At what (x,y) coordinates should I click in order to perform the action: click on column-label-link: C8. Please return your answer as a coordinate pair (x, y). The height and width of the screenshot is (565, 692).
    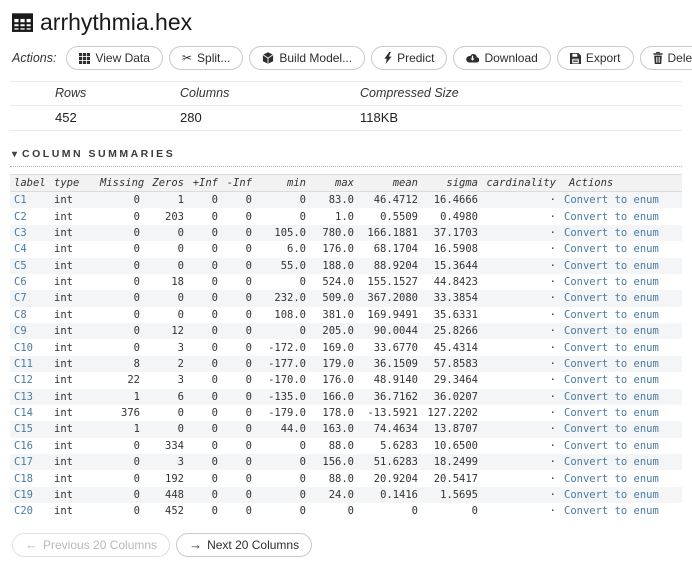
    Looking at the image, I should click on (20, 315).